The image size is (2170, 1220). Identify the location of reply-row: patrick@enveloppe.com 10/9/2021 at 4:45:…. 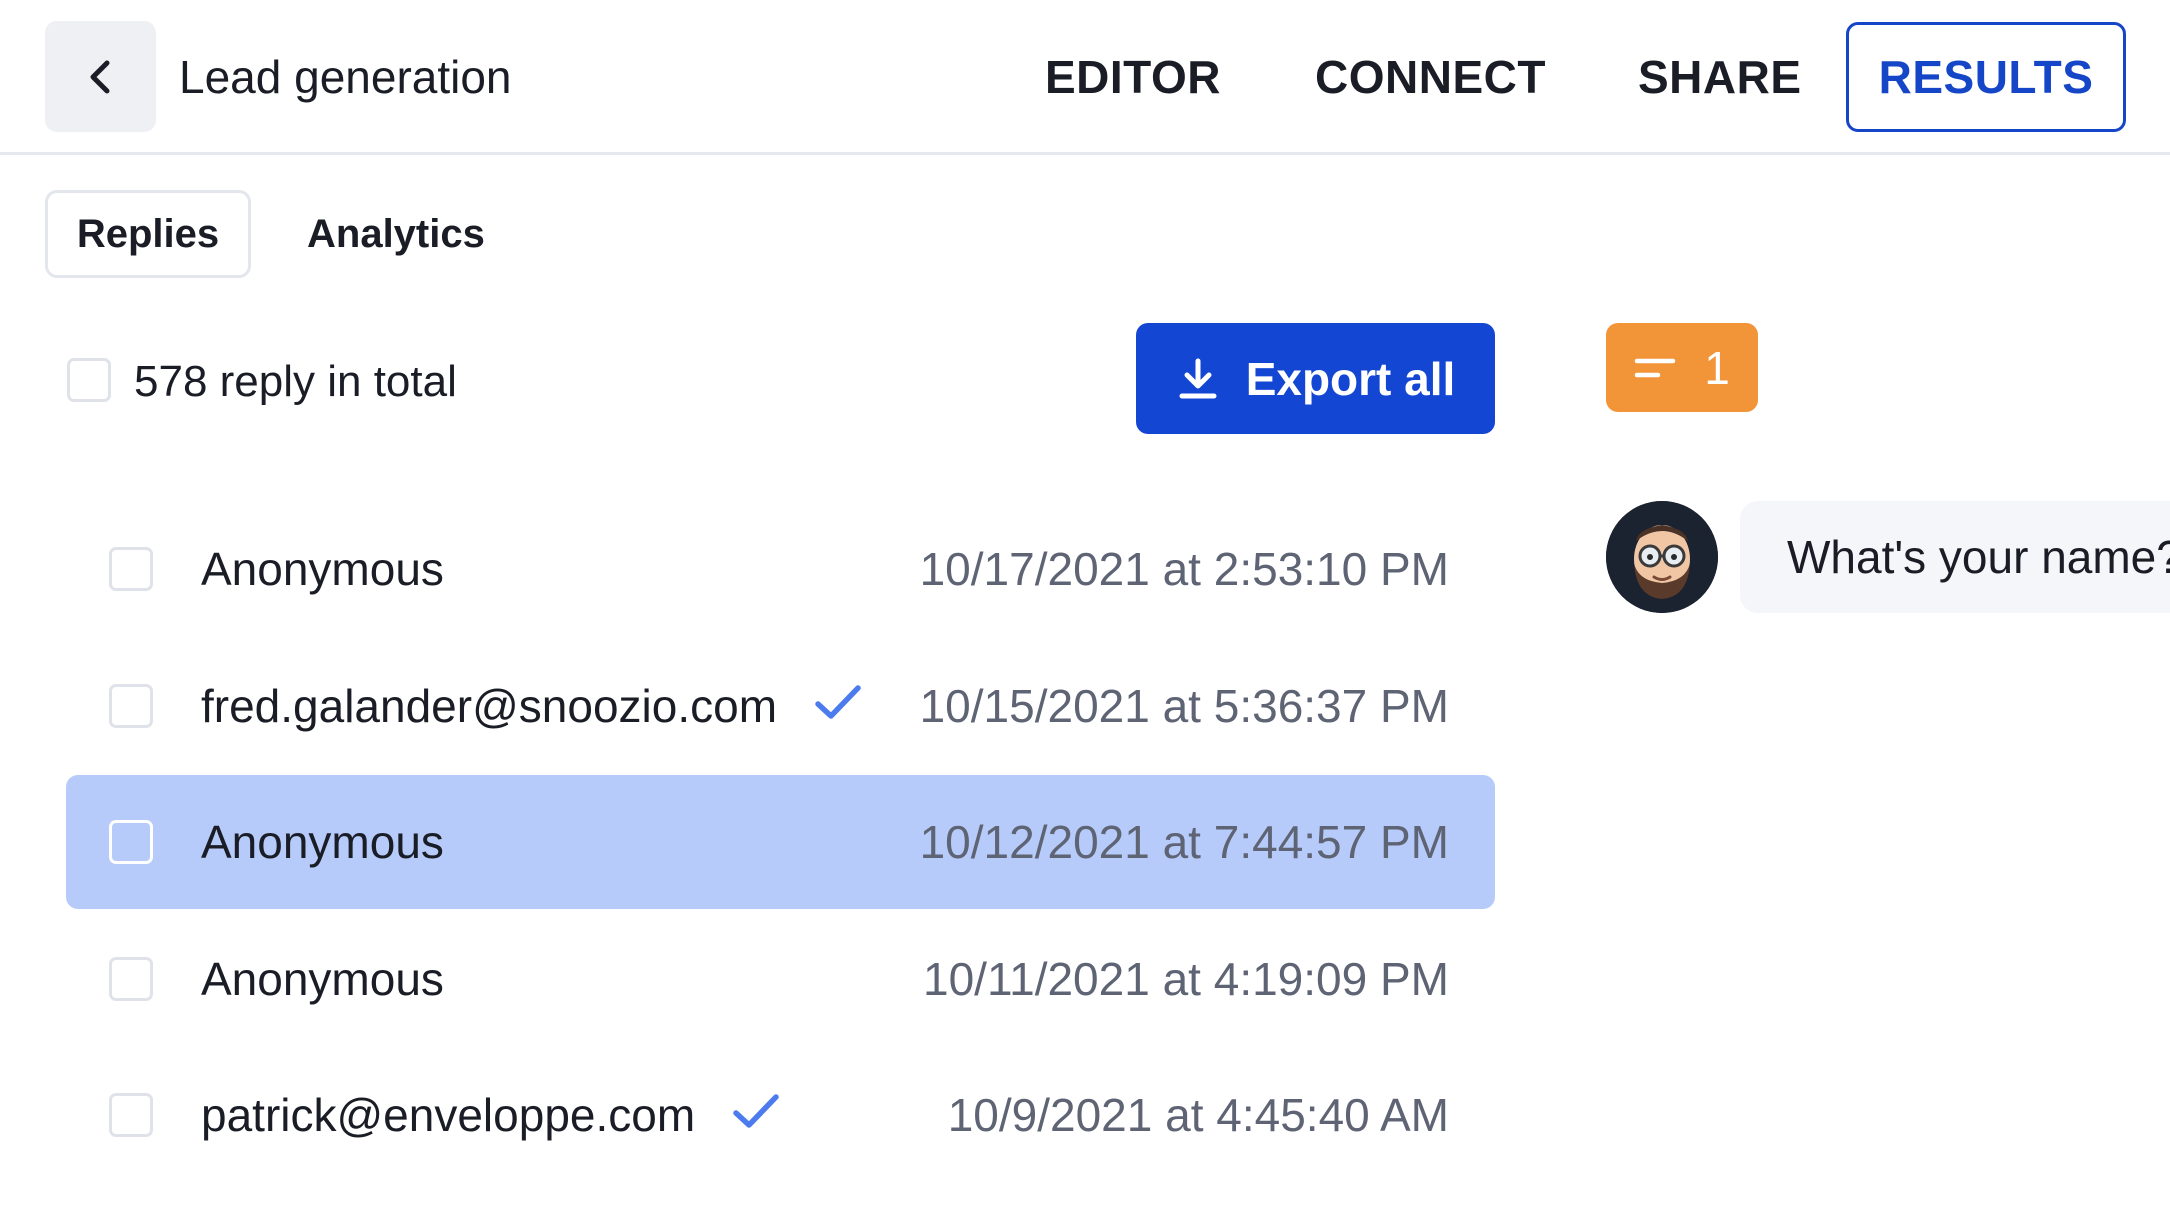
(780, 1115).